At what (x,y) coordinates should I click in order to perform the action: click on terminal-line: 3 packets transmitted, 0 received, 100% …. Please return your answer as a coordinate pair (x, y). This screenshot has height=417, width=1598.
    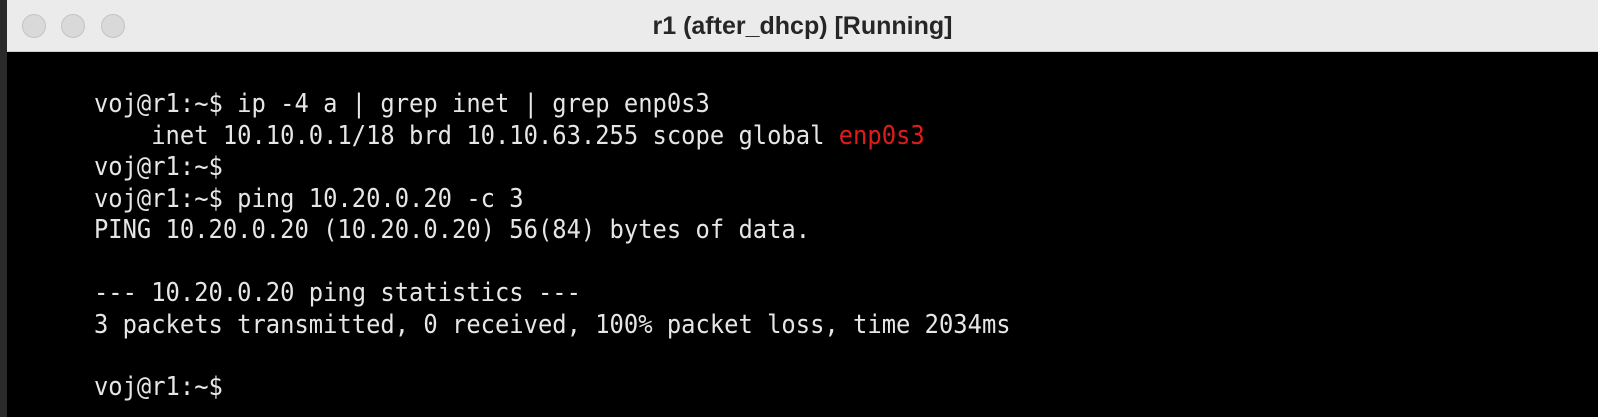
    Looking at the image, I should click on (509, 308).